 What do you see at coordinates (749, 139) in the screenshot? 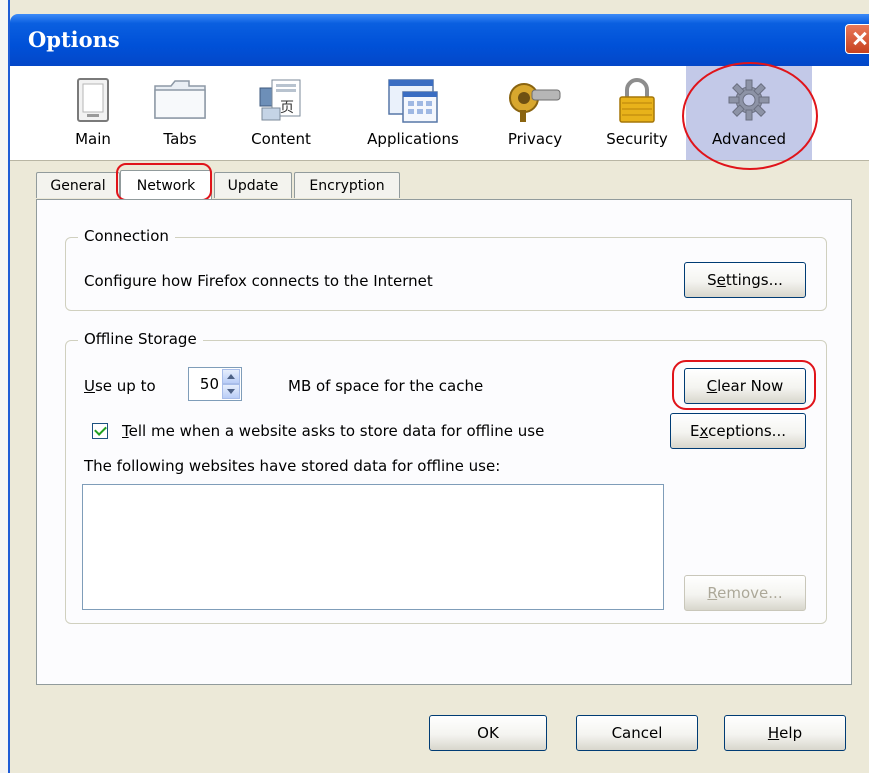
I see `pane-label: Advanced` at bounding box center [749, 139].